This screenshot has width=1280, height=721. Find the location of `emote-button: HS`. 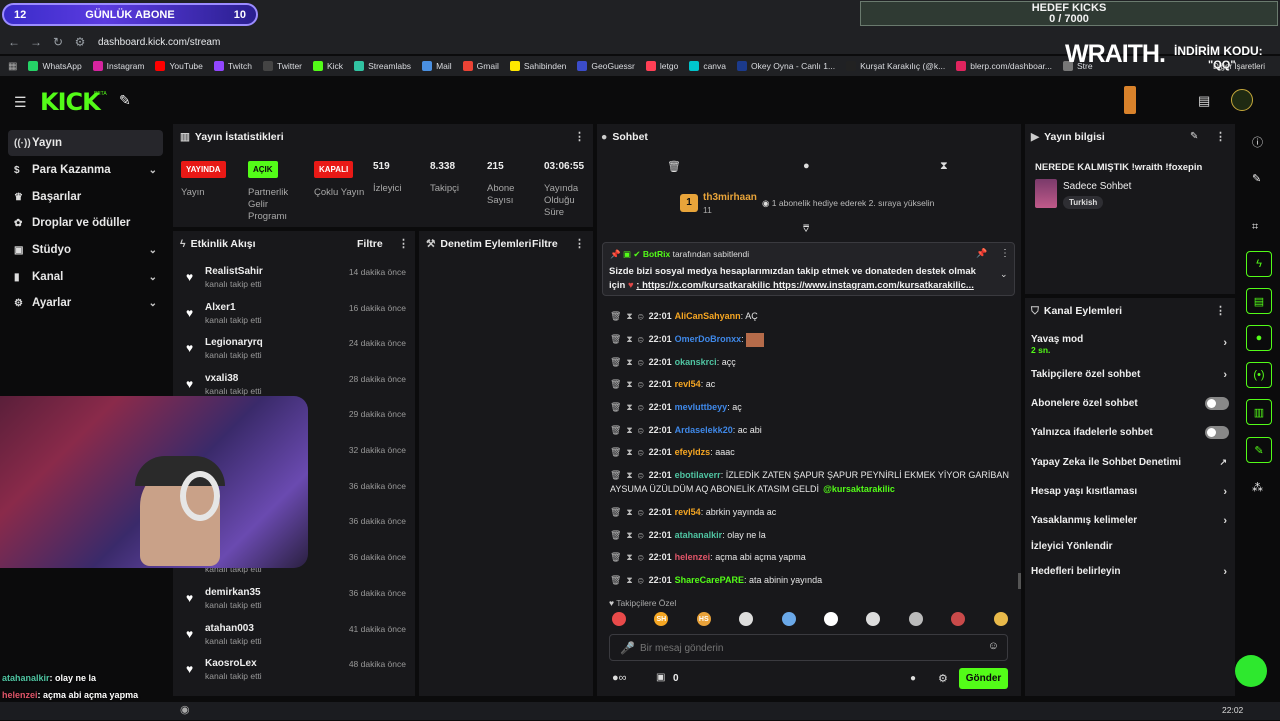

emote-button: HS is located at coordinates (703, 619).